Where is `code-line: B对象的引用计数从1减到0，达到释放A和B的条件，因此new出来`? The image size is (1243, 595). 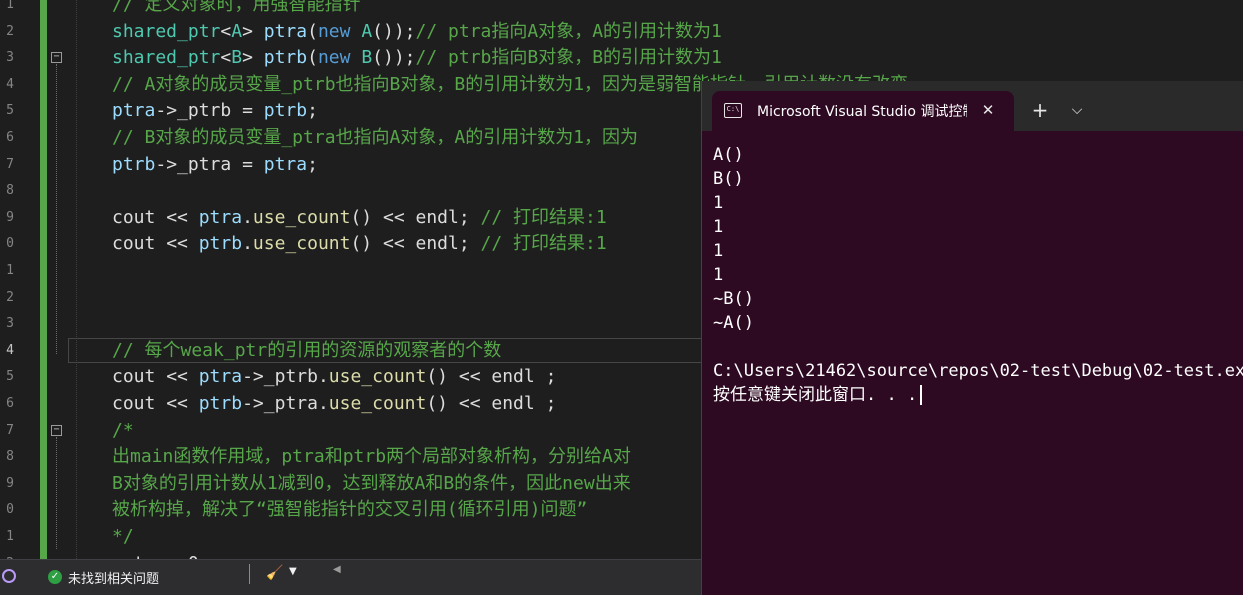 code-line: B对象的引用计数从1减到0，达到释放A和B的条件，因此new出来 is located at coordinates (371, 484).